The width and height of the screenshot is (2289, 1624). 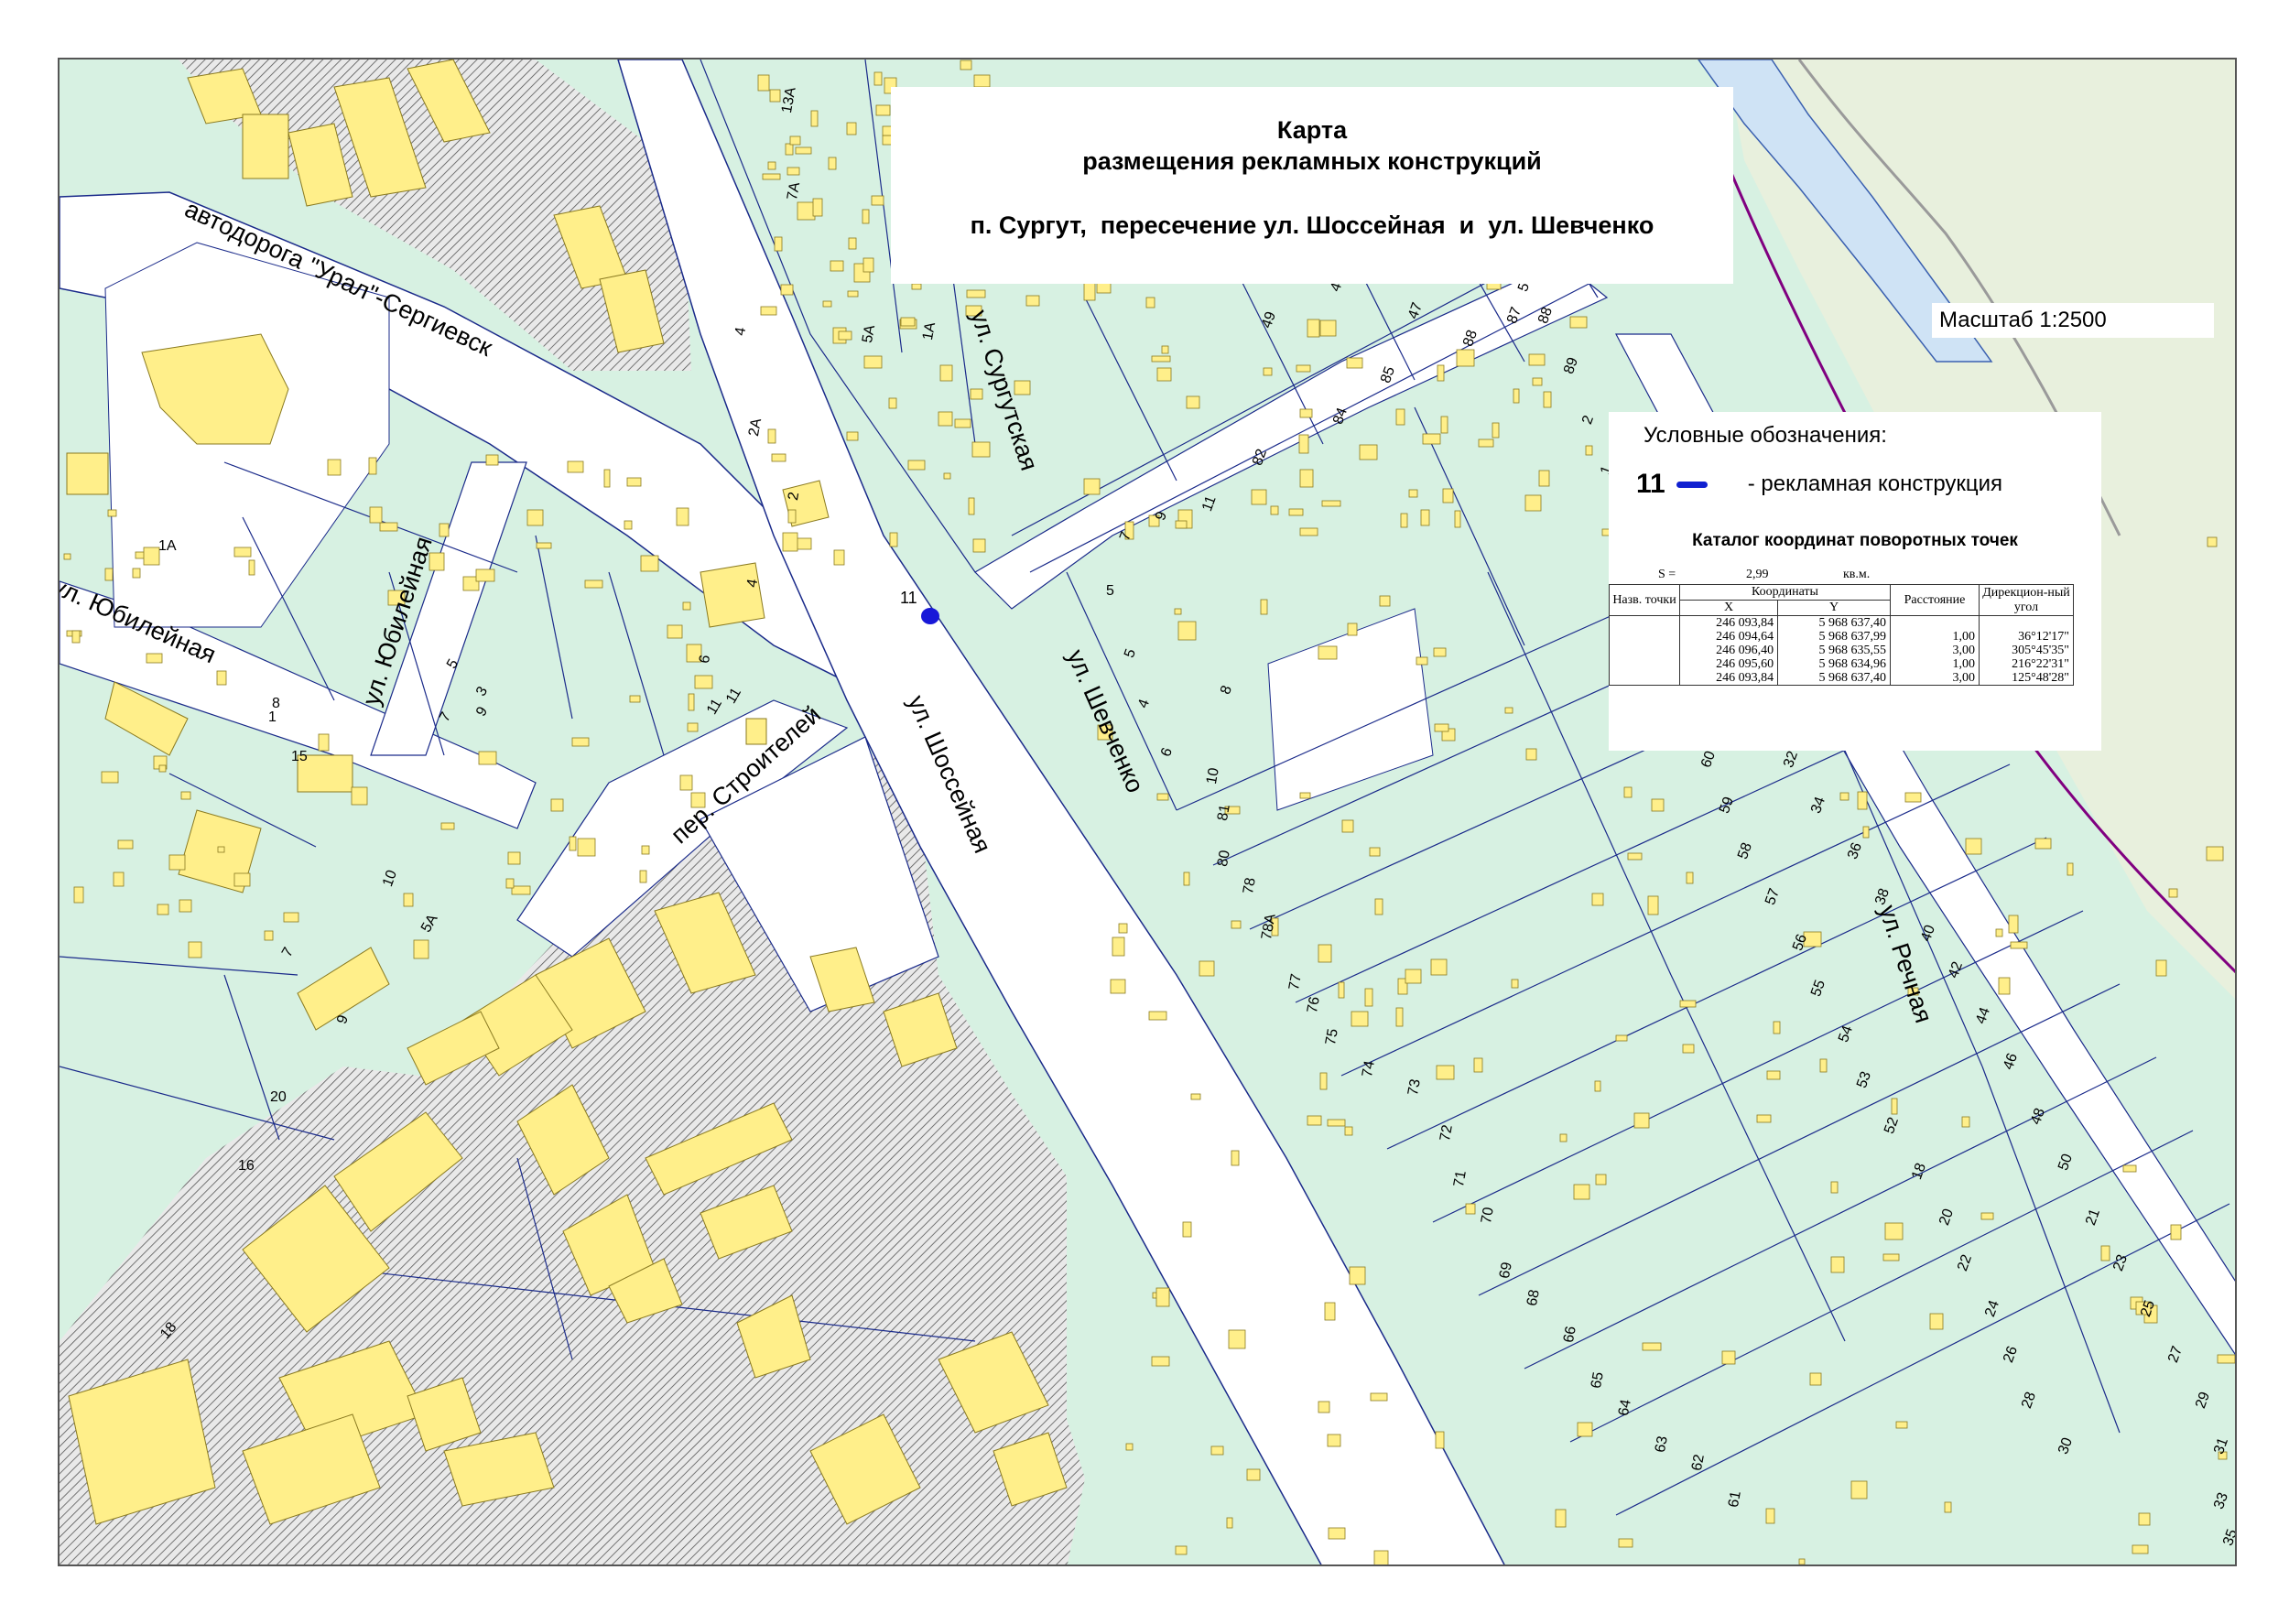 What do you see at coordinates (929, 330) in the screenshot?
I see `lot-number-label: 1А` at bounding box center [929, 330].